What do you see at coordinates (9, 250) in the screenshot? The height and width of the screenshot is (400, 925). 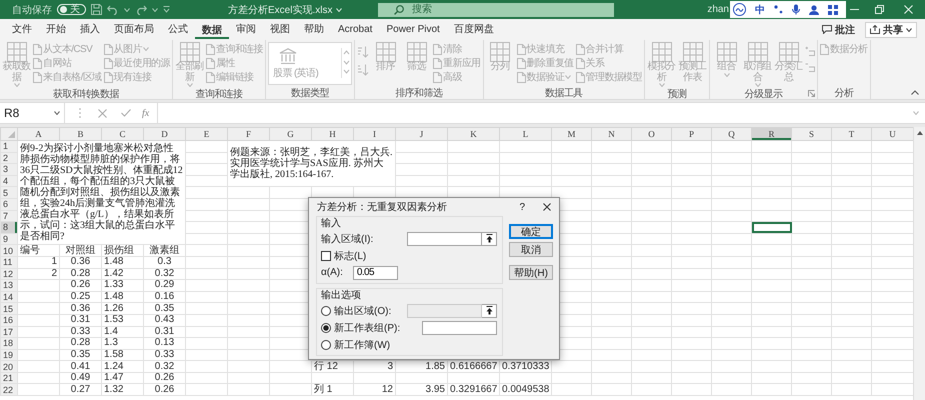 I see `row-header: 10` at bounding box center [9, 250].